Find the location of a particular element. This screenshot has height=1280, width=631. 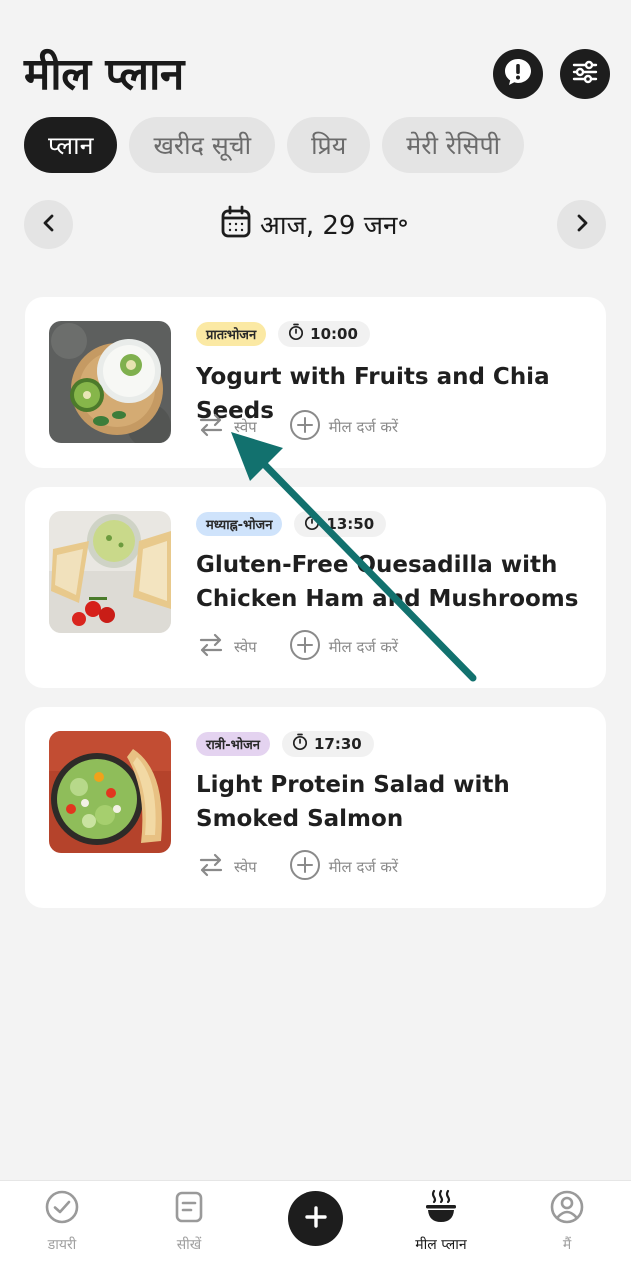

meal-meta: प्रातःभोजन 10:00 is located at coordinates (283, 334).